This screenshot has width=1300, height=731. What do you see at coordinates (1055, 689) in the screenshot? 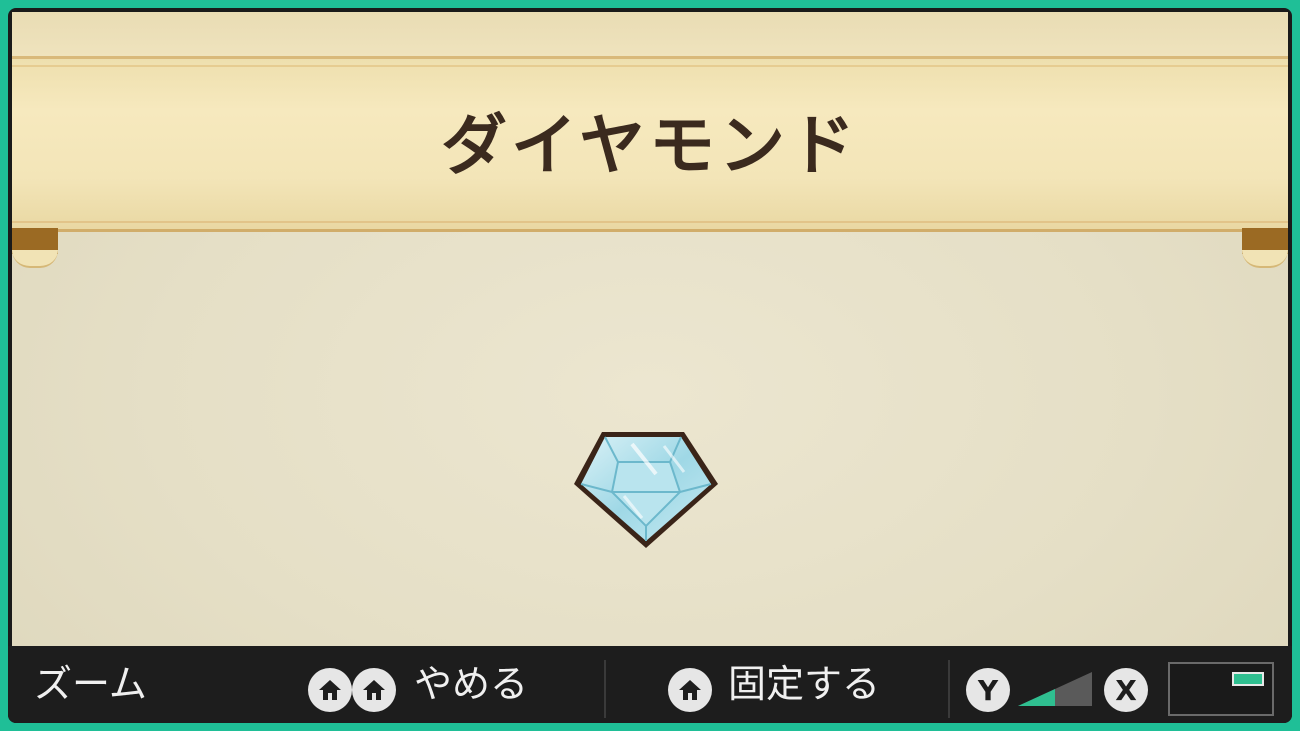
I see `zoom-level-indicator` at bounding box center [1055, 689].